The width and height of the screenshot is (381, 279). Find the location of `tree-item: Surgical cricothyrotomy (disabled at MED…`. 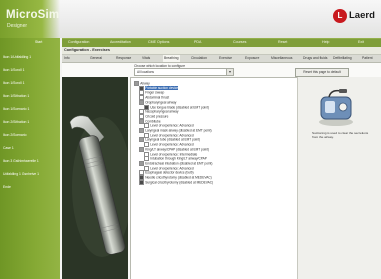

tree-item: Surgical cricothyrotomy (disabled at MED… is located at coordinates (176, 182).